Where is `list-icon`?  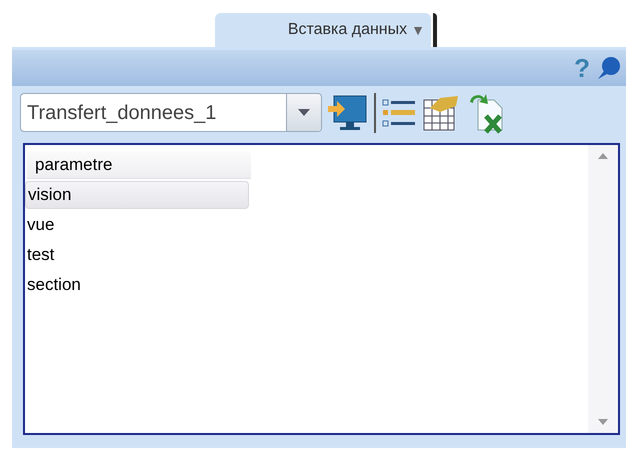 list-icon is located at coordinates (399, 112).